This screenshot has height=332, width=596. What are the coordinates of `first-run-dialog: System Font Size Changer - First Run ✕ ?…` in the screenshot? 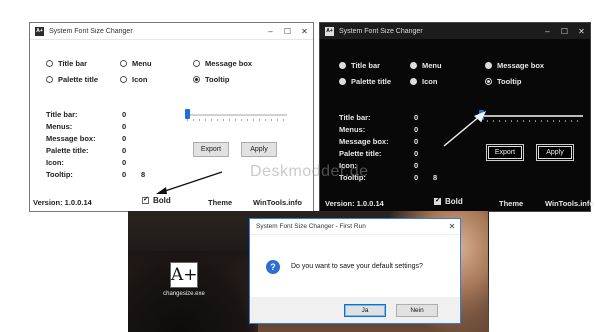 It's located at (355, 271).